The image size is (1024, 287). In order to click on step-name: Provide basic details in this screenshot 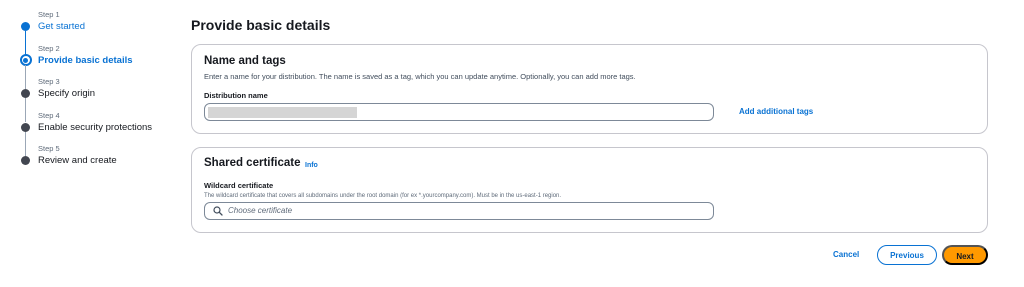, I will do `click(85, 60)`.